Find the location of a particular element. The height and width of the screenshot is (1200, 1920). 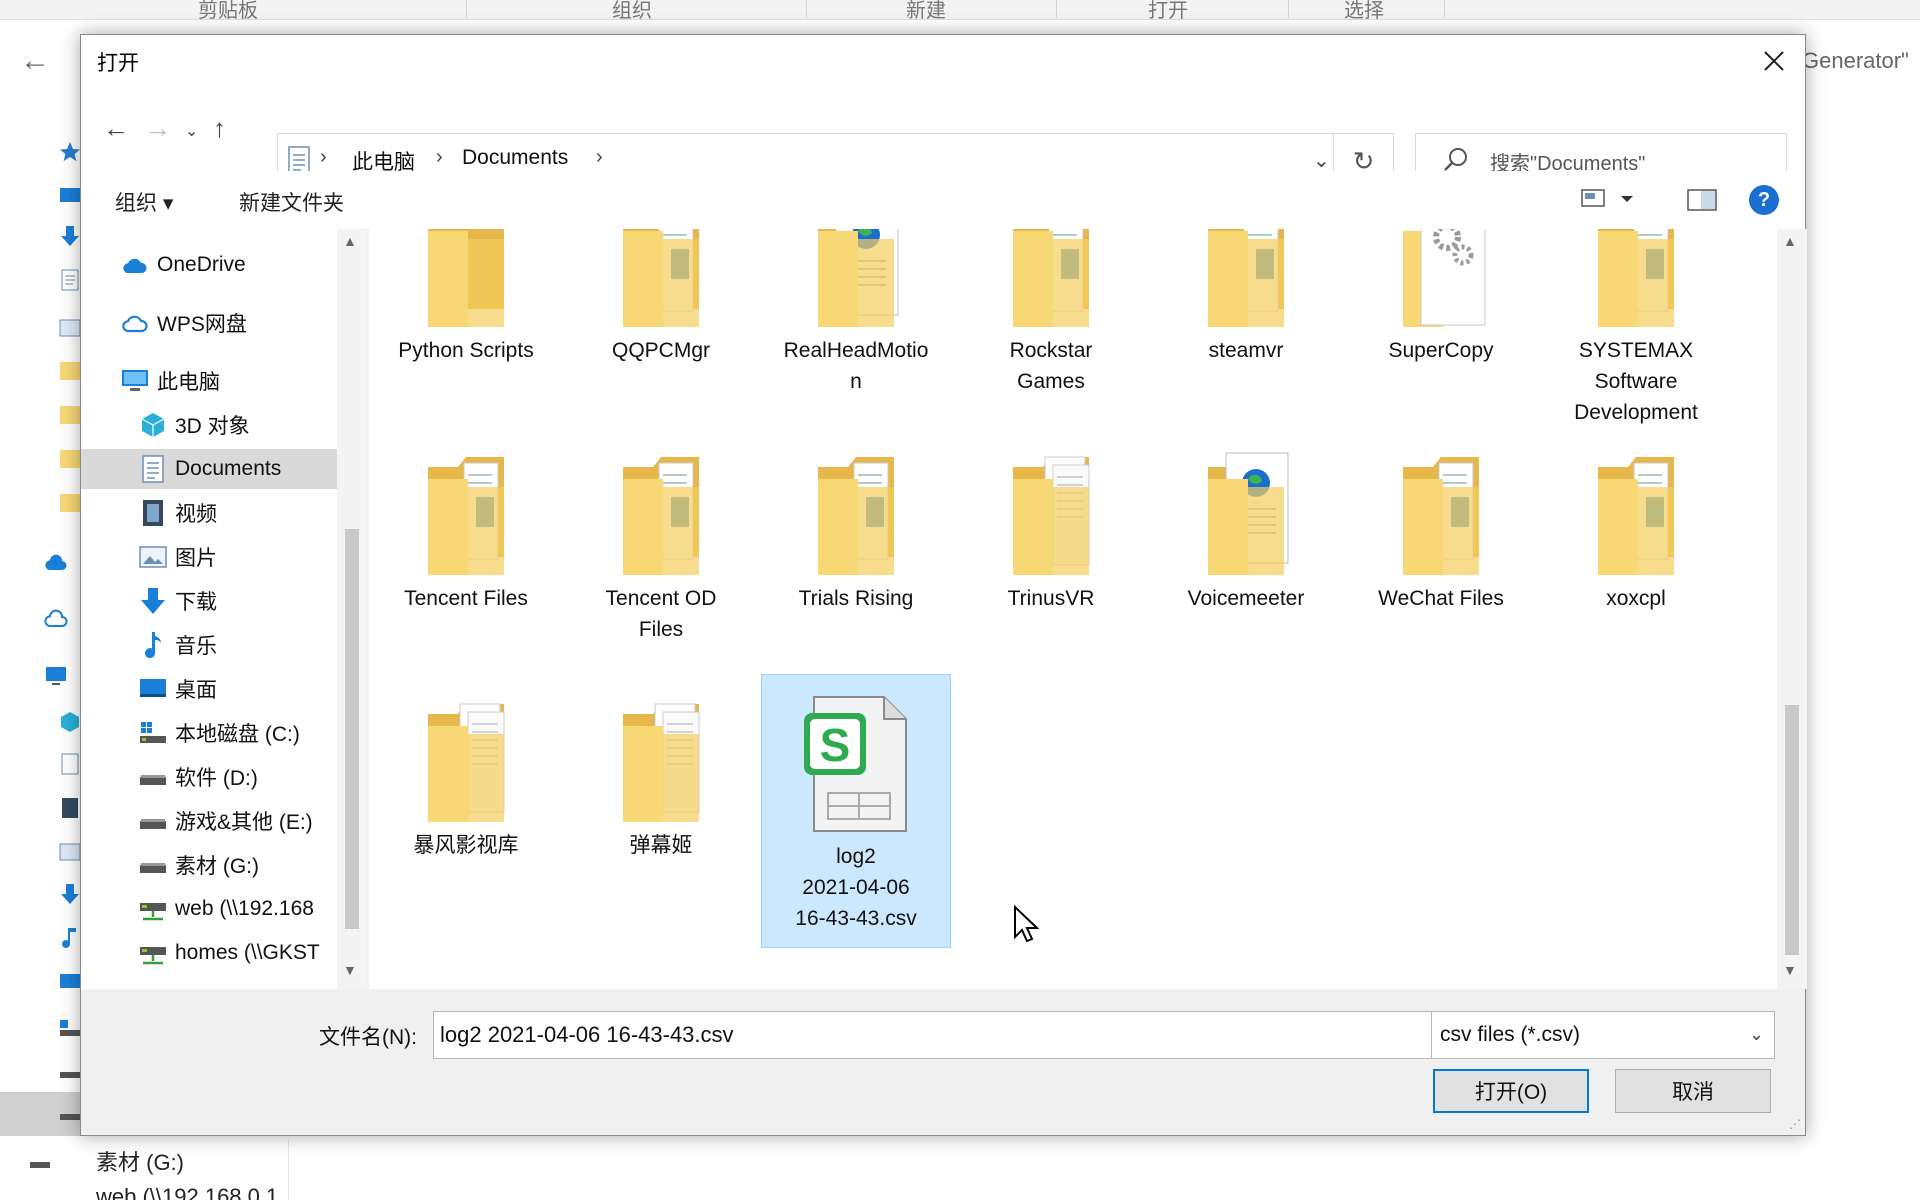

organize-menu-button: 组织 ▾ is located at coordinates (144, 202).